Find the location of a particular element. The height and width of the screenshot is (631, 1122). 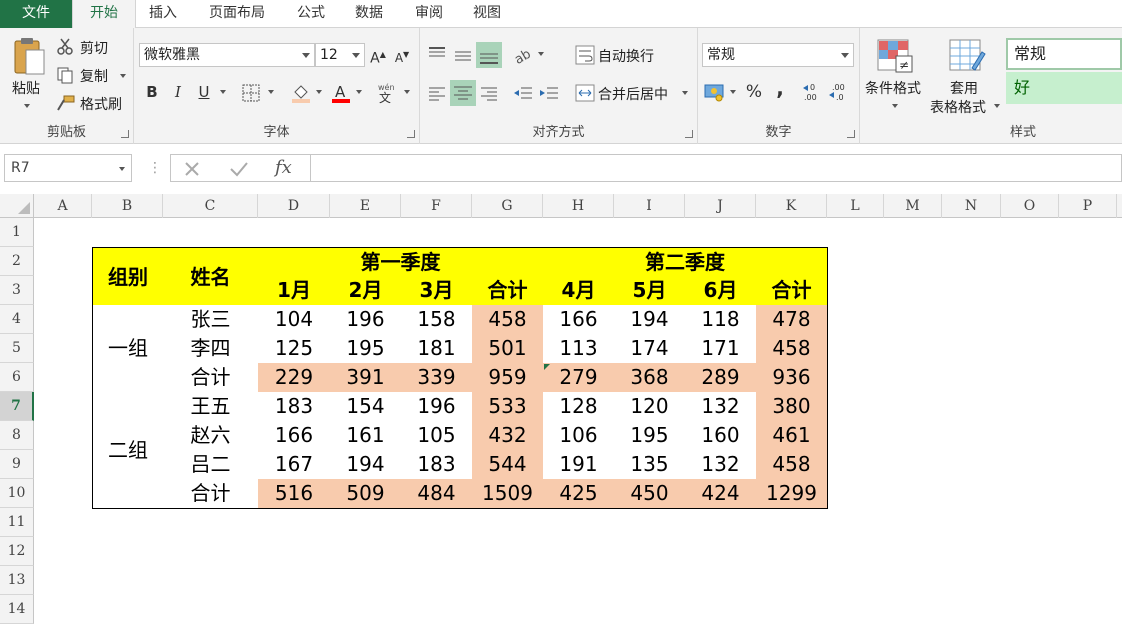

align-right-icon is located at coordinates (489, 93).